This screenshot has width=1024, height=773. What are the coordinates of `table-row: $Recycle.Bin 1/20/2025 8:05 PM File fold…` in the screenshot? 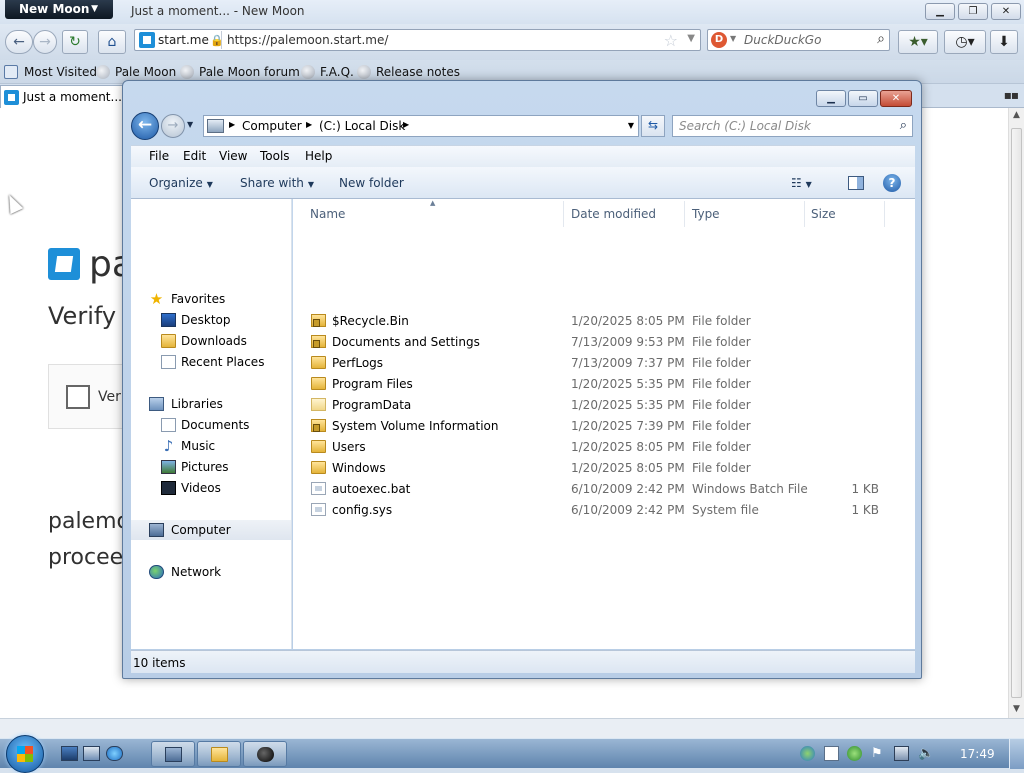 It's located at (603, 321).